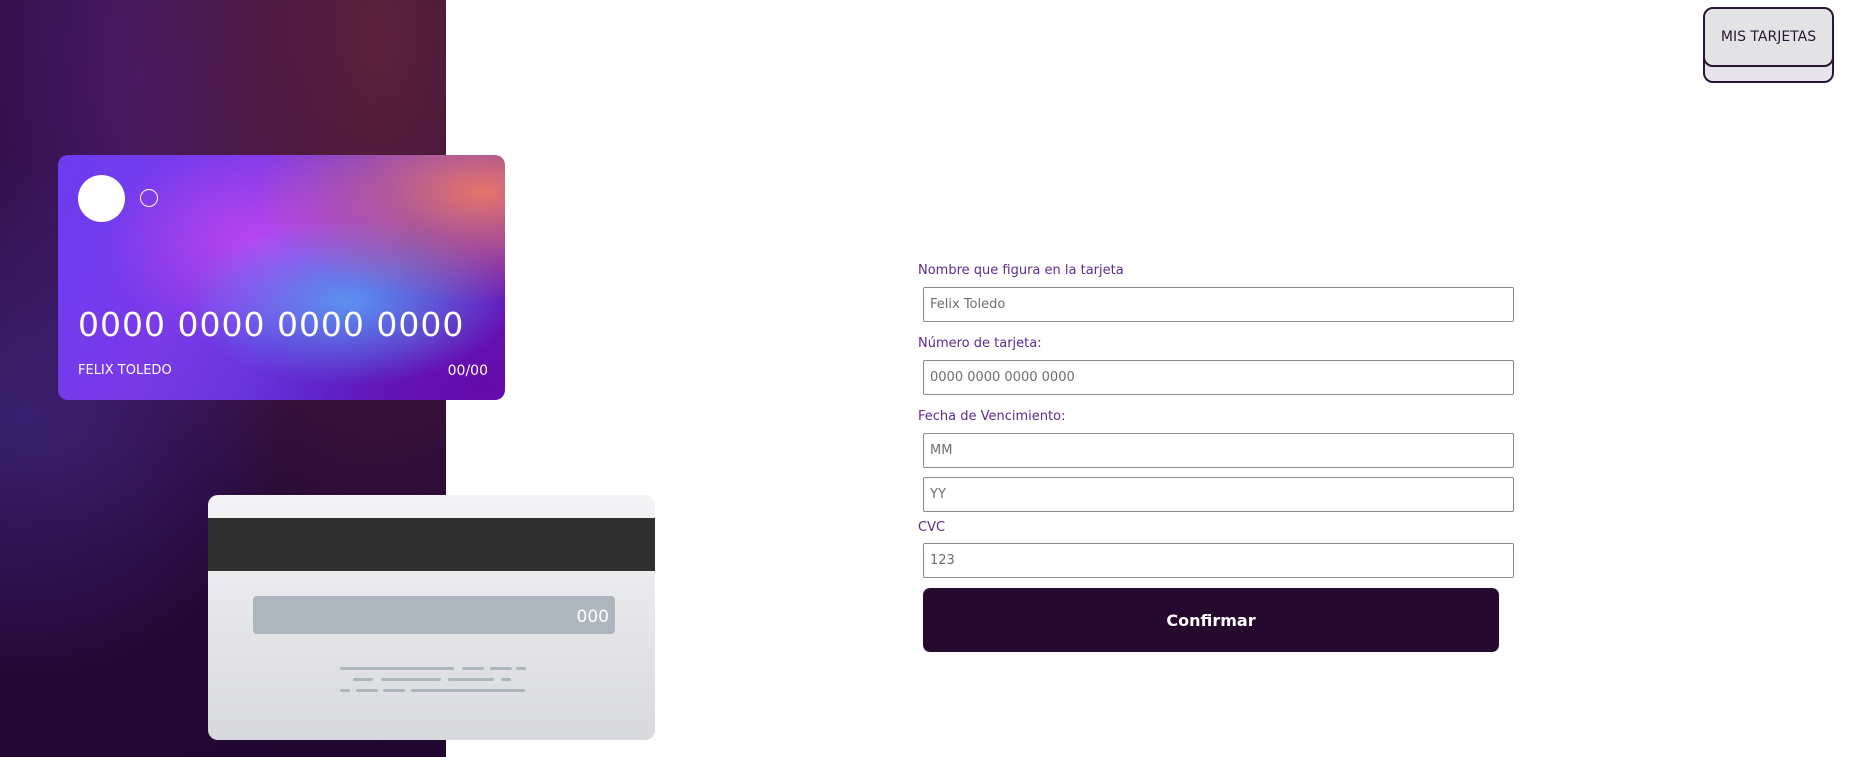 This screenshot has height=757, width=1871. Describe the element at coordinates (1218, 304) in the screenshot. I see `cardholder-name-input` at that location.